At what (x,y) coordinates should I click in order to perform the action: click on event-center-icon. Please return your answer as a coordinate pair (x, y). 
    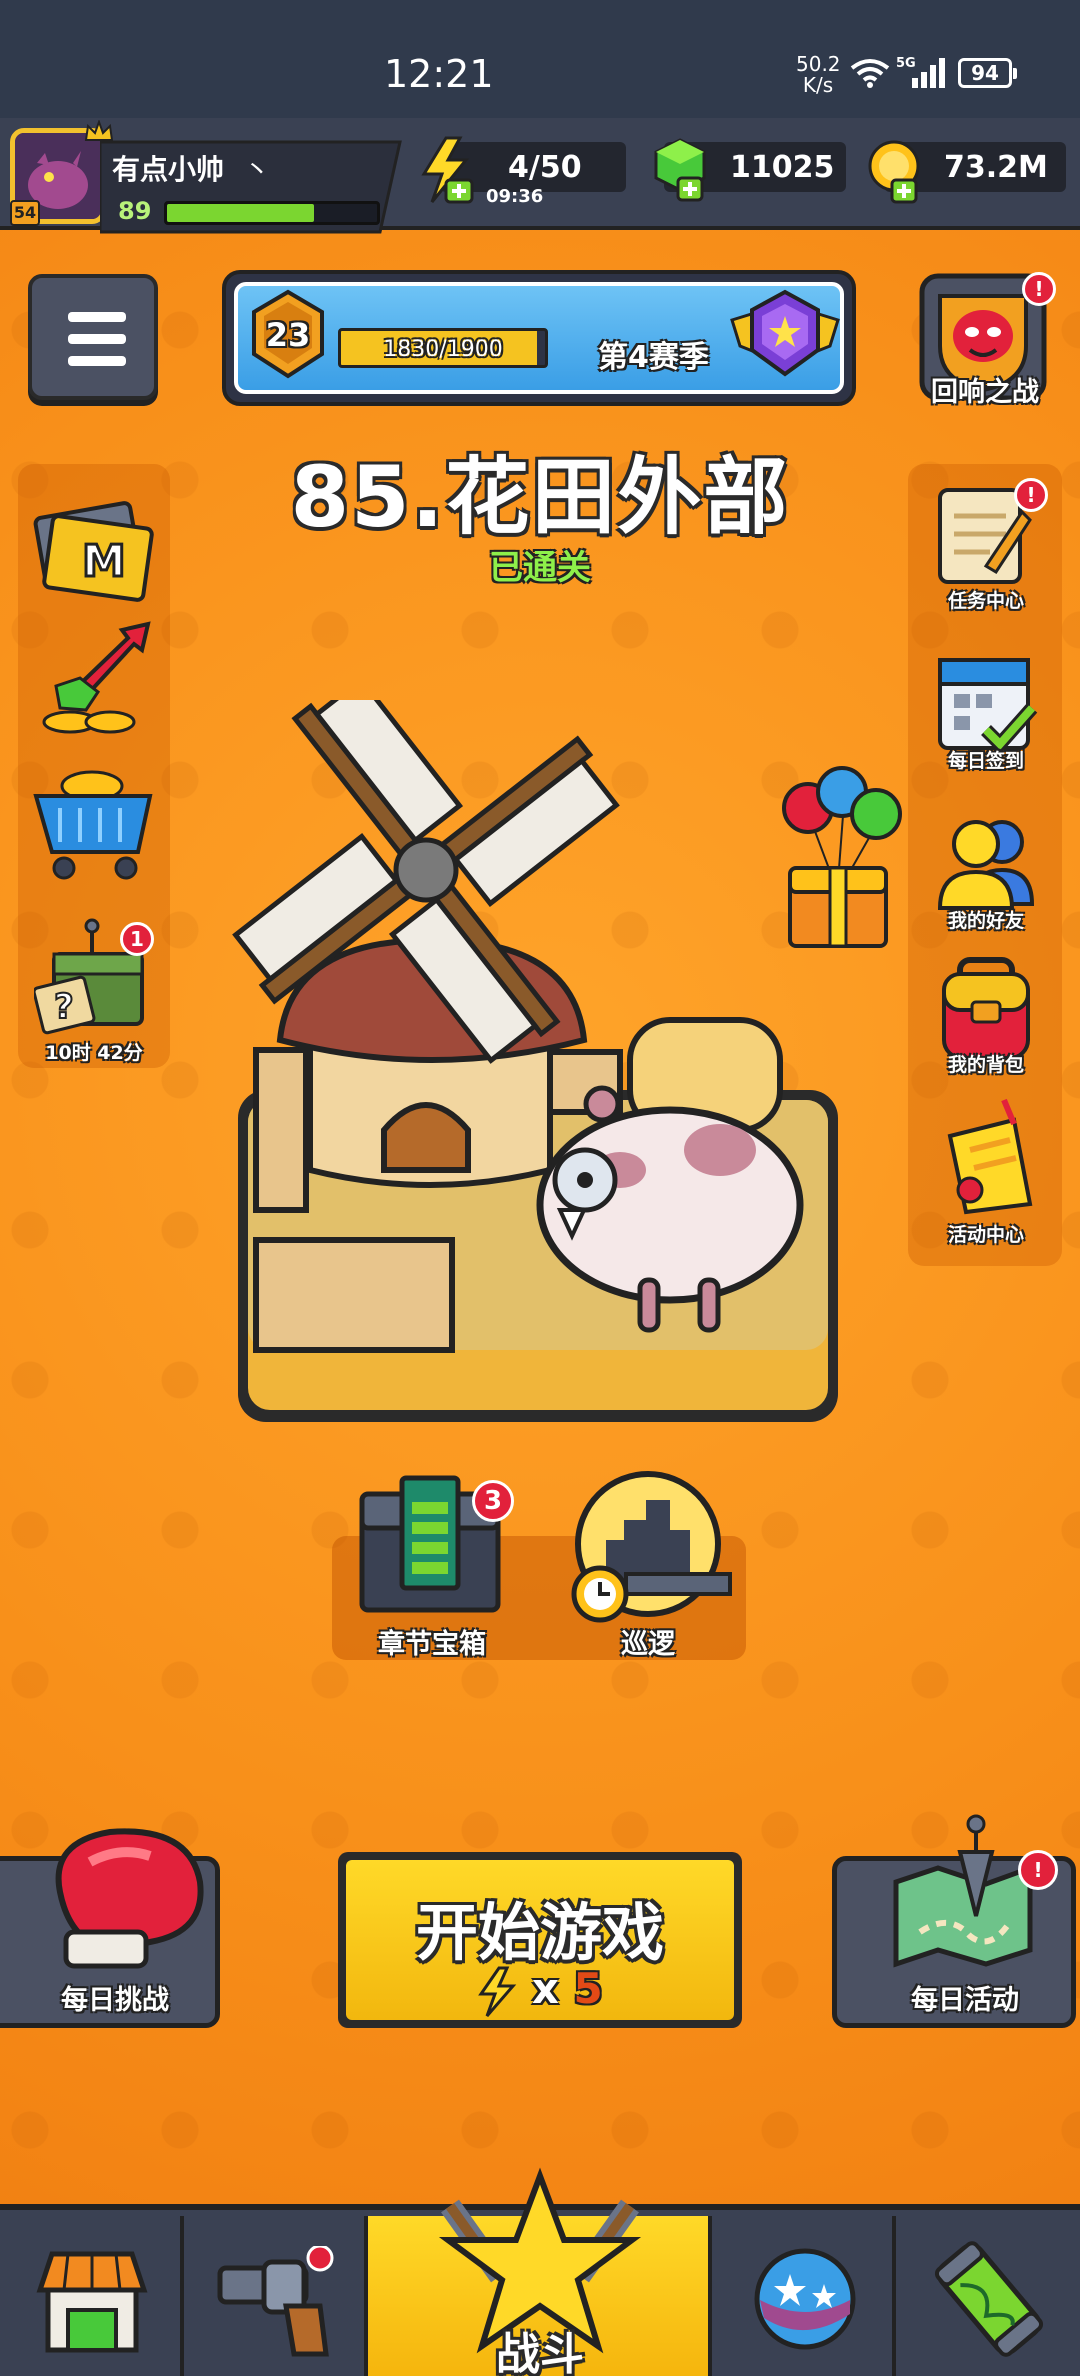
    Looking at the image, I should click on (986, 1158).